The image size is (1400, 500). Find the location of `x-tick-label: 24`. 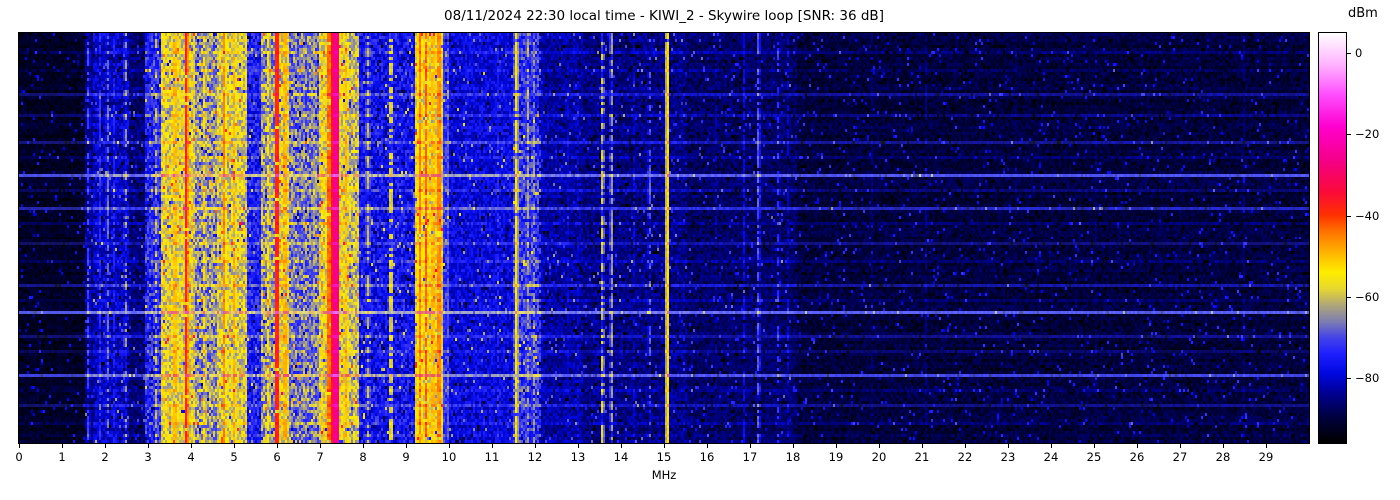

x-tick-label: 24 is located at coordinates (1051, 457).